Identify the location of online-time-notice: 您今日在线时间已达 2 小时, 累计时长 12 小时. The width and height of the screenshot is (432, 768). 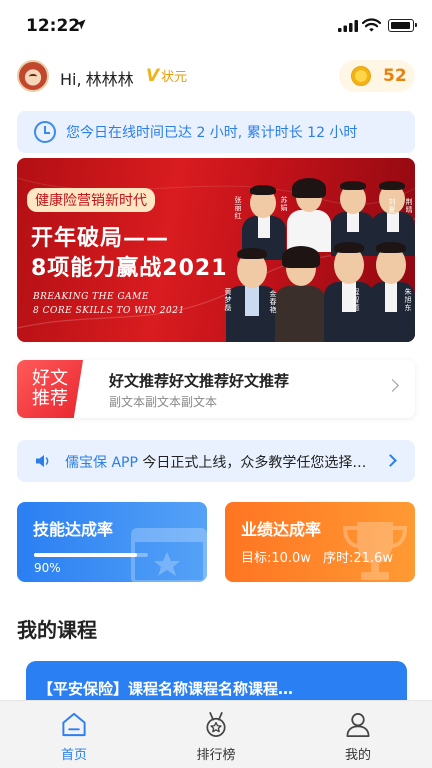
(216, 132).